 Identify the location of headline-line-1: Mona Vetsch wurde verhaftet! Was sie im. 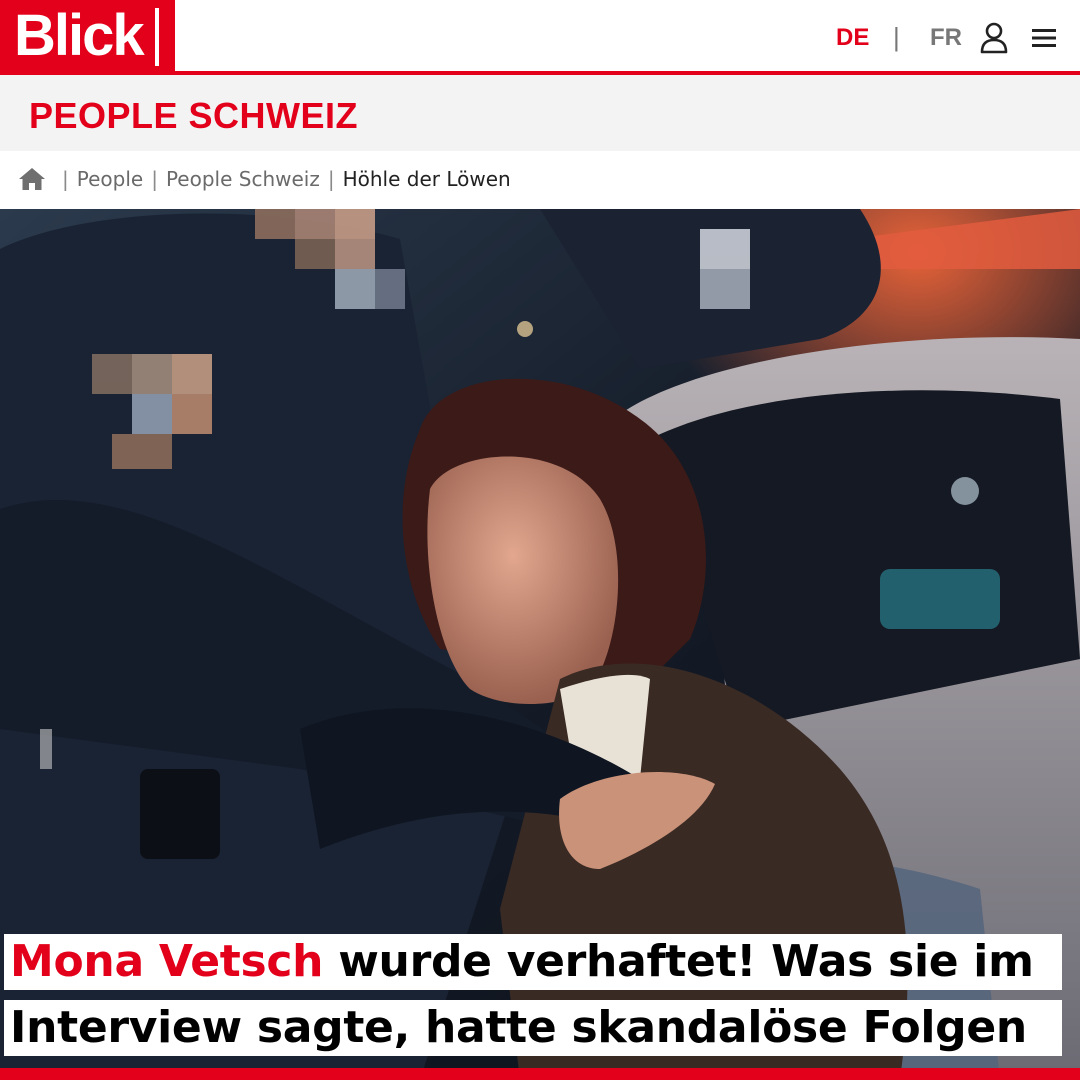
(533, 962).